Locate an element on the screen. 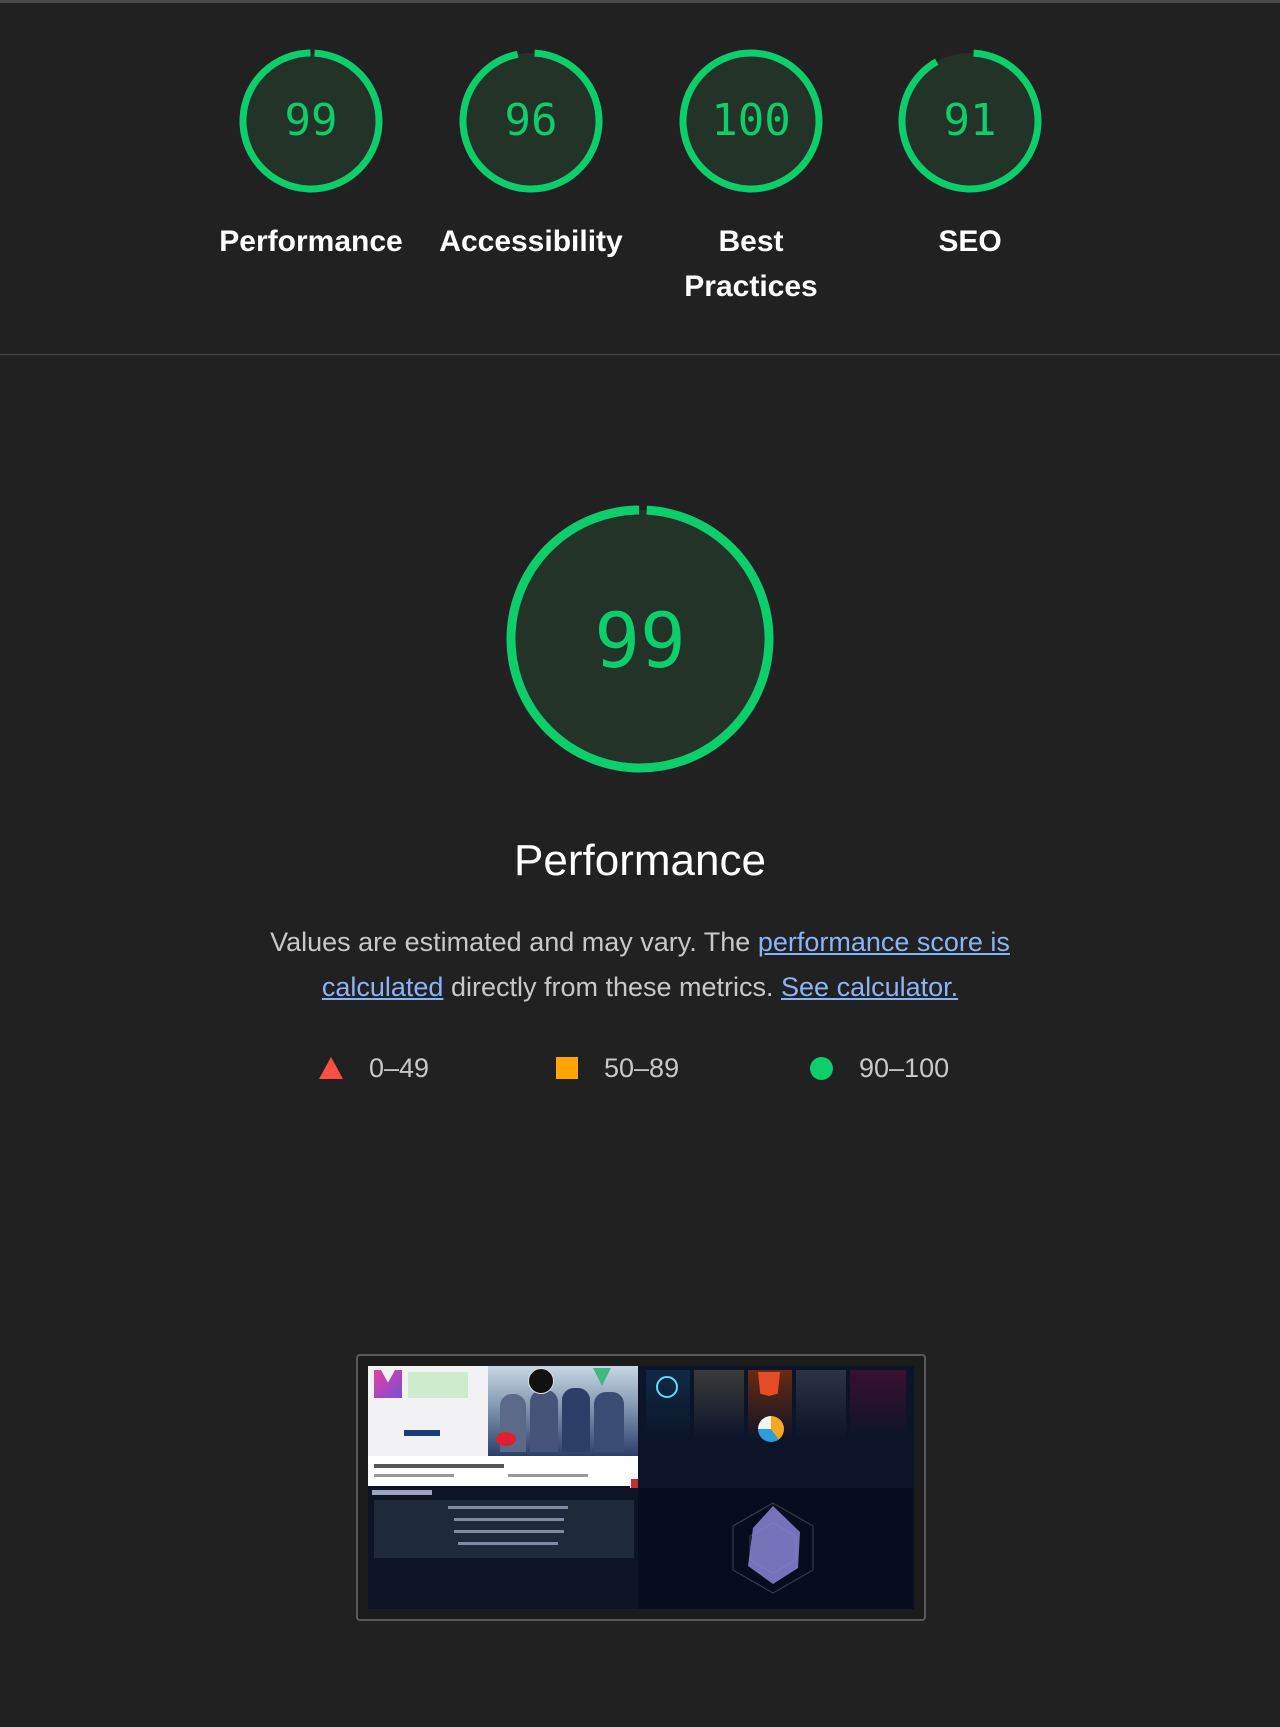 This screenshot has height=1727, width=1280. gauge-score: 100 is located at coordinates (750, 120).